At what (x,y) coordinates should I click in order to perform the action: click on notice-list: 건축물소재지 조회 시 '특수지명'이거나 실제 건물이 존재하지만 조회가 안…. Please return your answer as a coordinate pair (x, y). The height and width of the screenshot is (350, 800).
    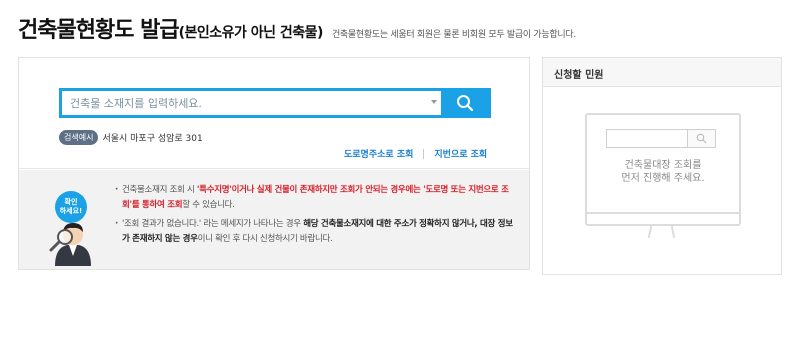
    Looking at the image, I should click on (315, 217).